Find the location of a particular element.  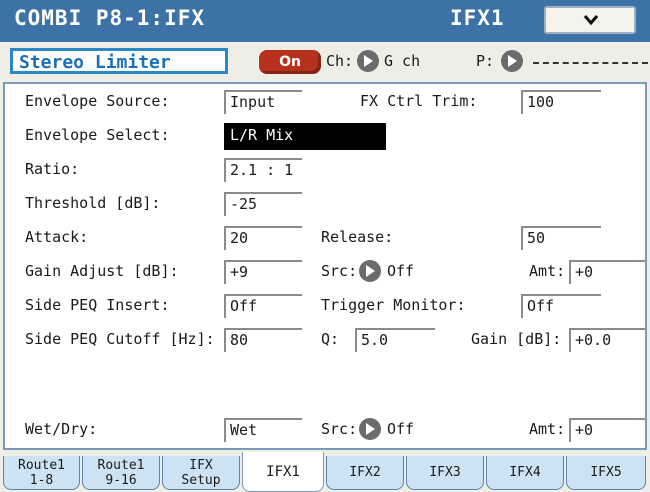

envelope-source-field: Input is located at coordinates (263, 102).